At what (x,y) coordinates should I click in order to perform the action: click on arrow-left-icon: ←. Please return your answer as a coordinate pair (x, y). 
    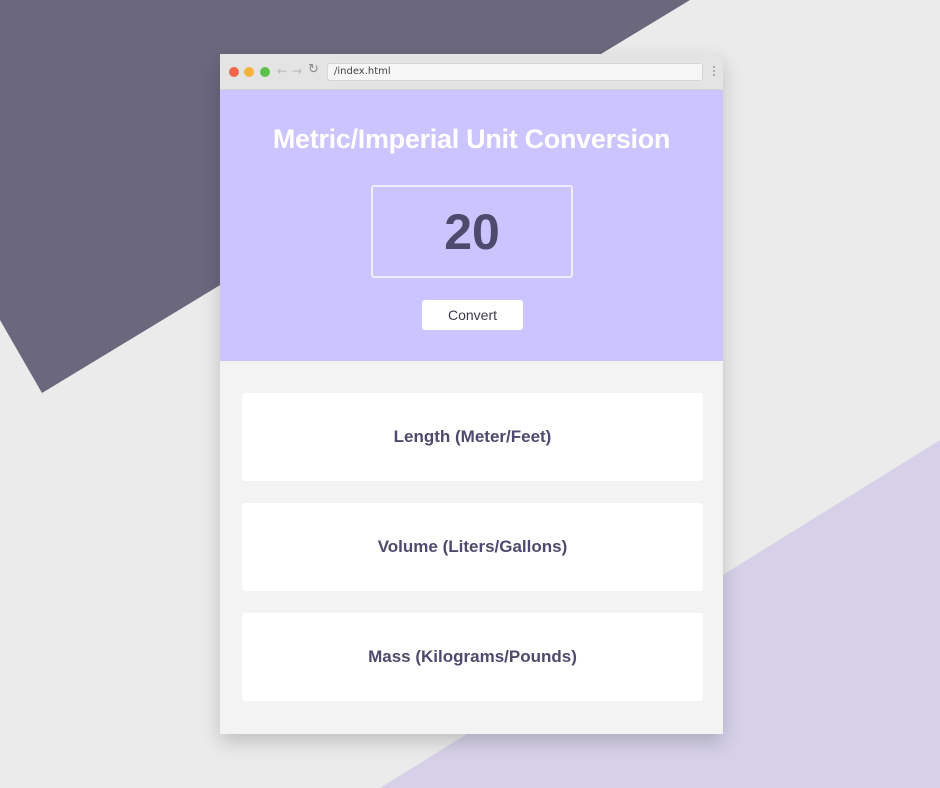
    Looking at the image, I should click on (282, 71).